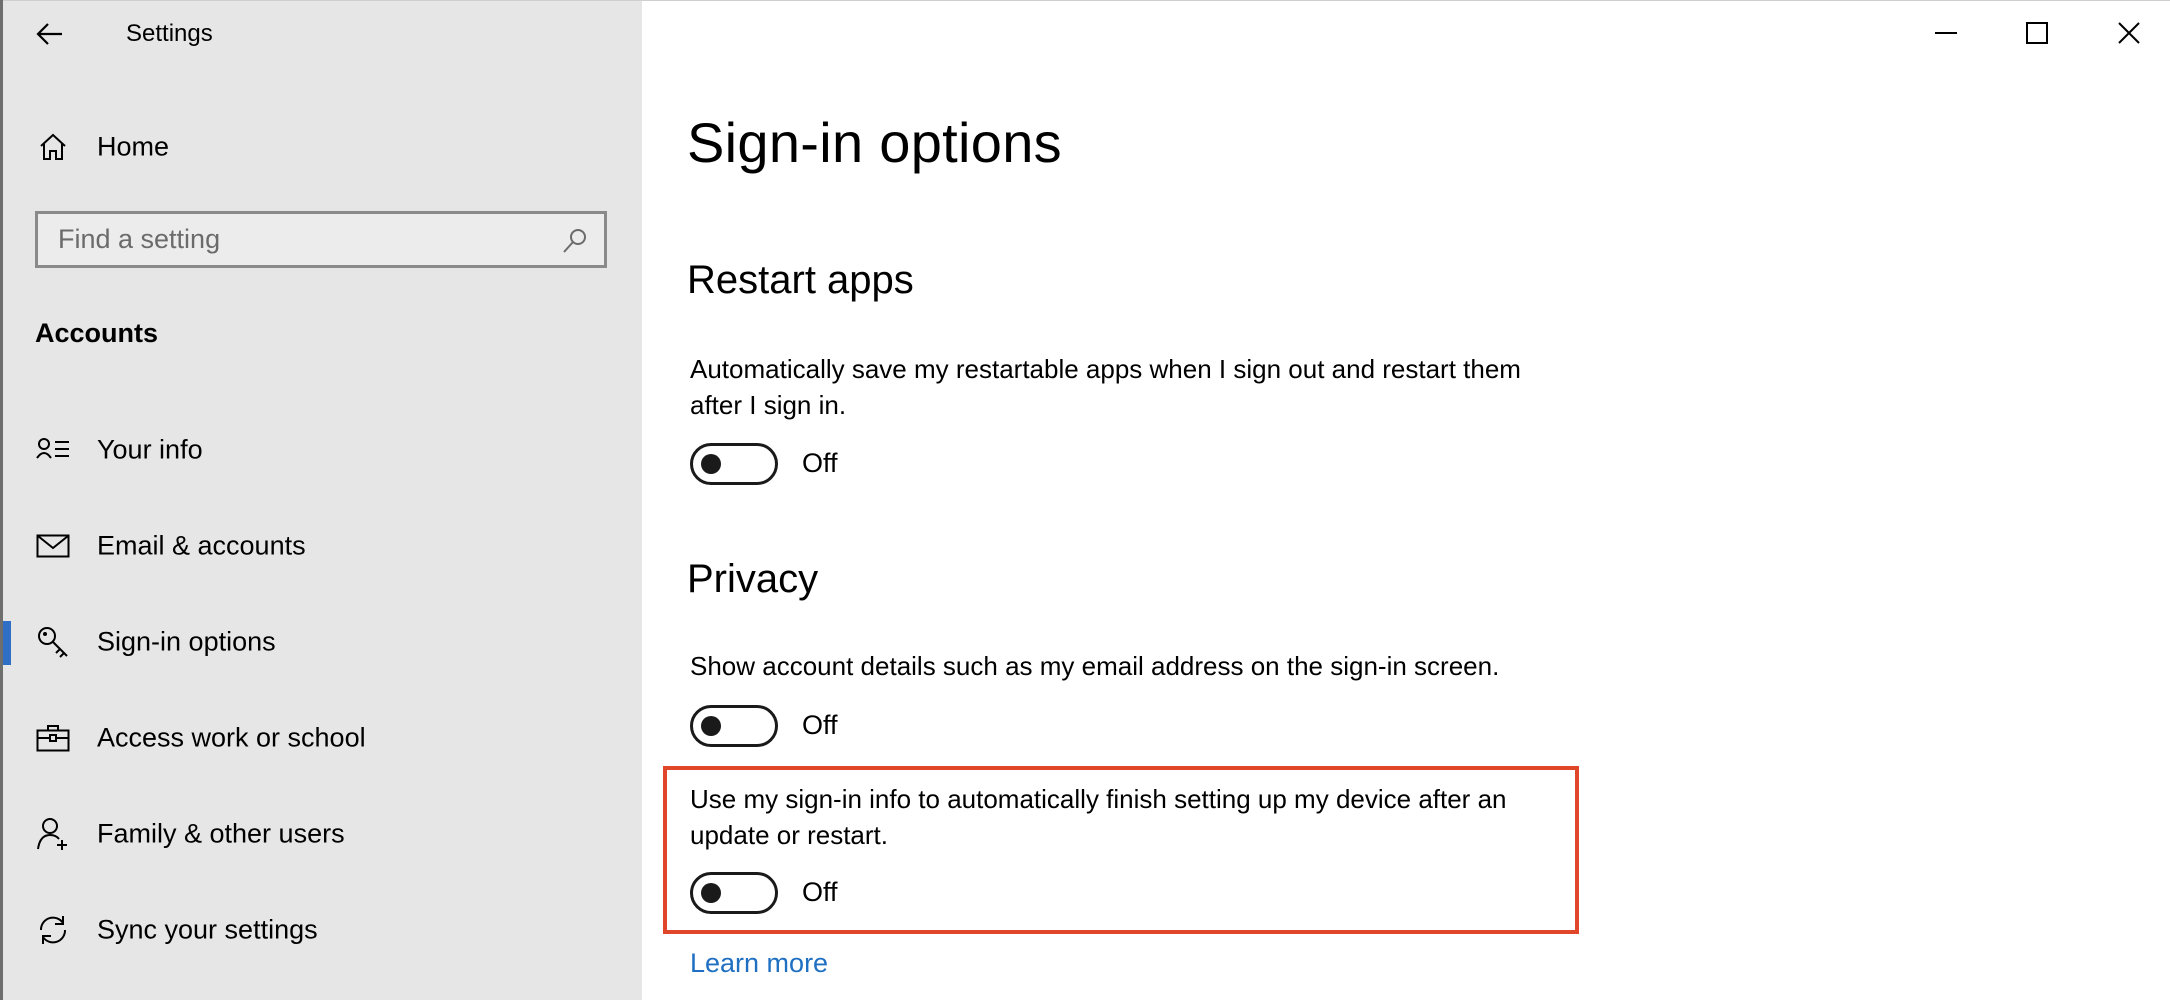 The image size is (2170, 1000). I want to click on sidebar-item-your-info: Your info, so click(322, 450).